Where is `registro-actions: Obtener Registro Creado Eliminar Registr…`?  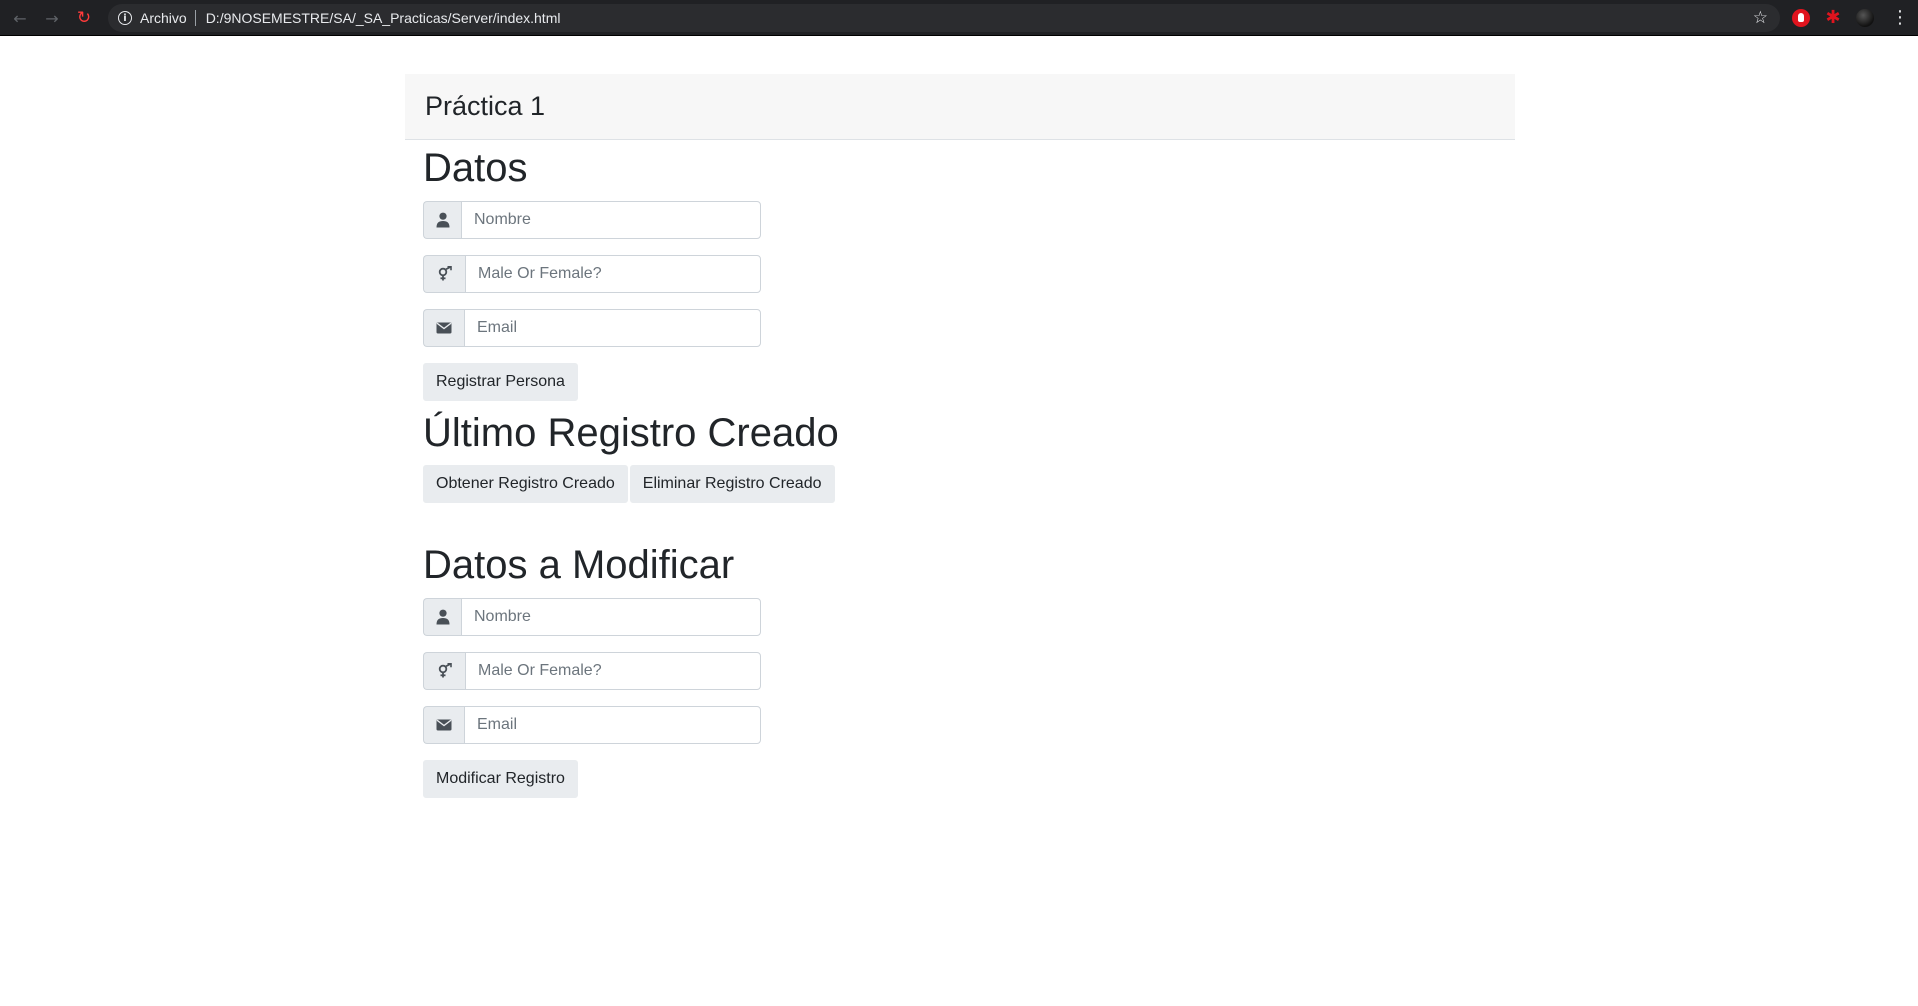
registro-actions: Obtener Registro Creado Eliminar Registr… is located at coordinates (969, 484).